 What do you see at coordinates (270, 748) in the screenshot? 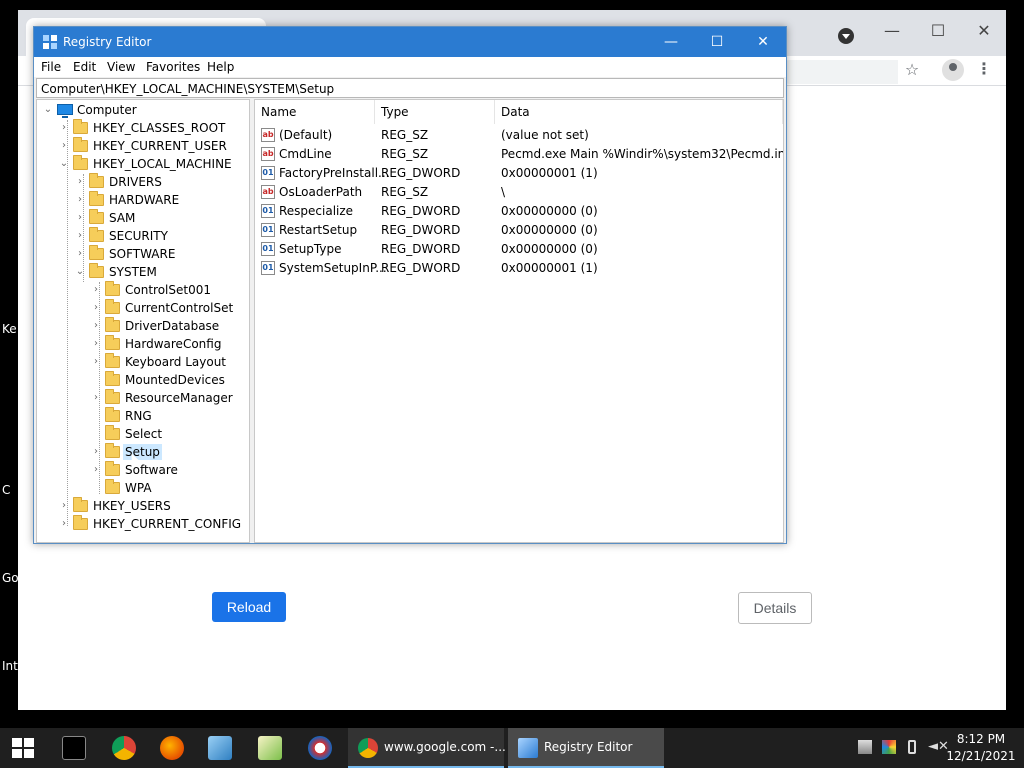
I see `task-manager-icon` at bounding box center [270, 748].